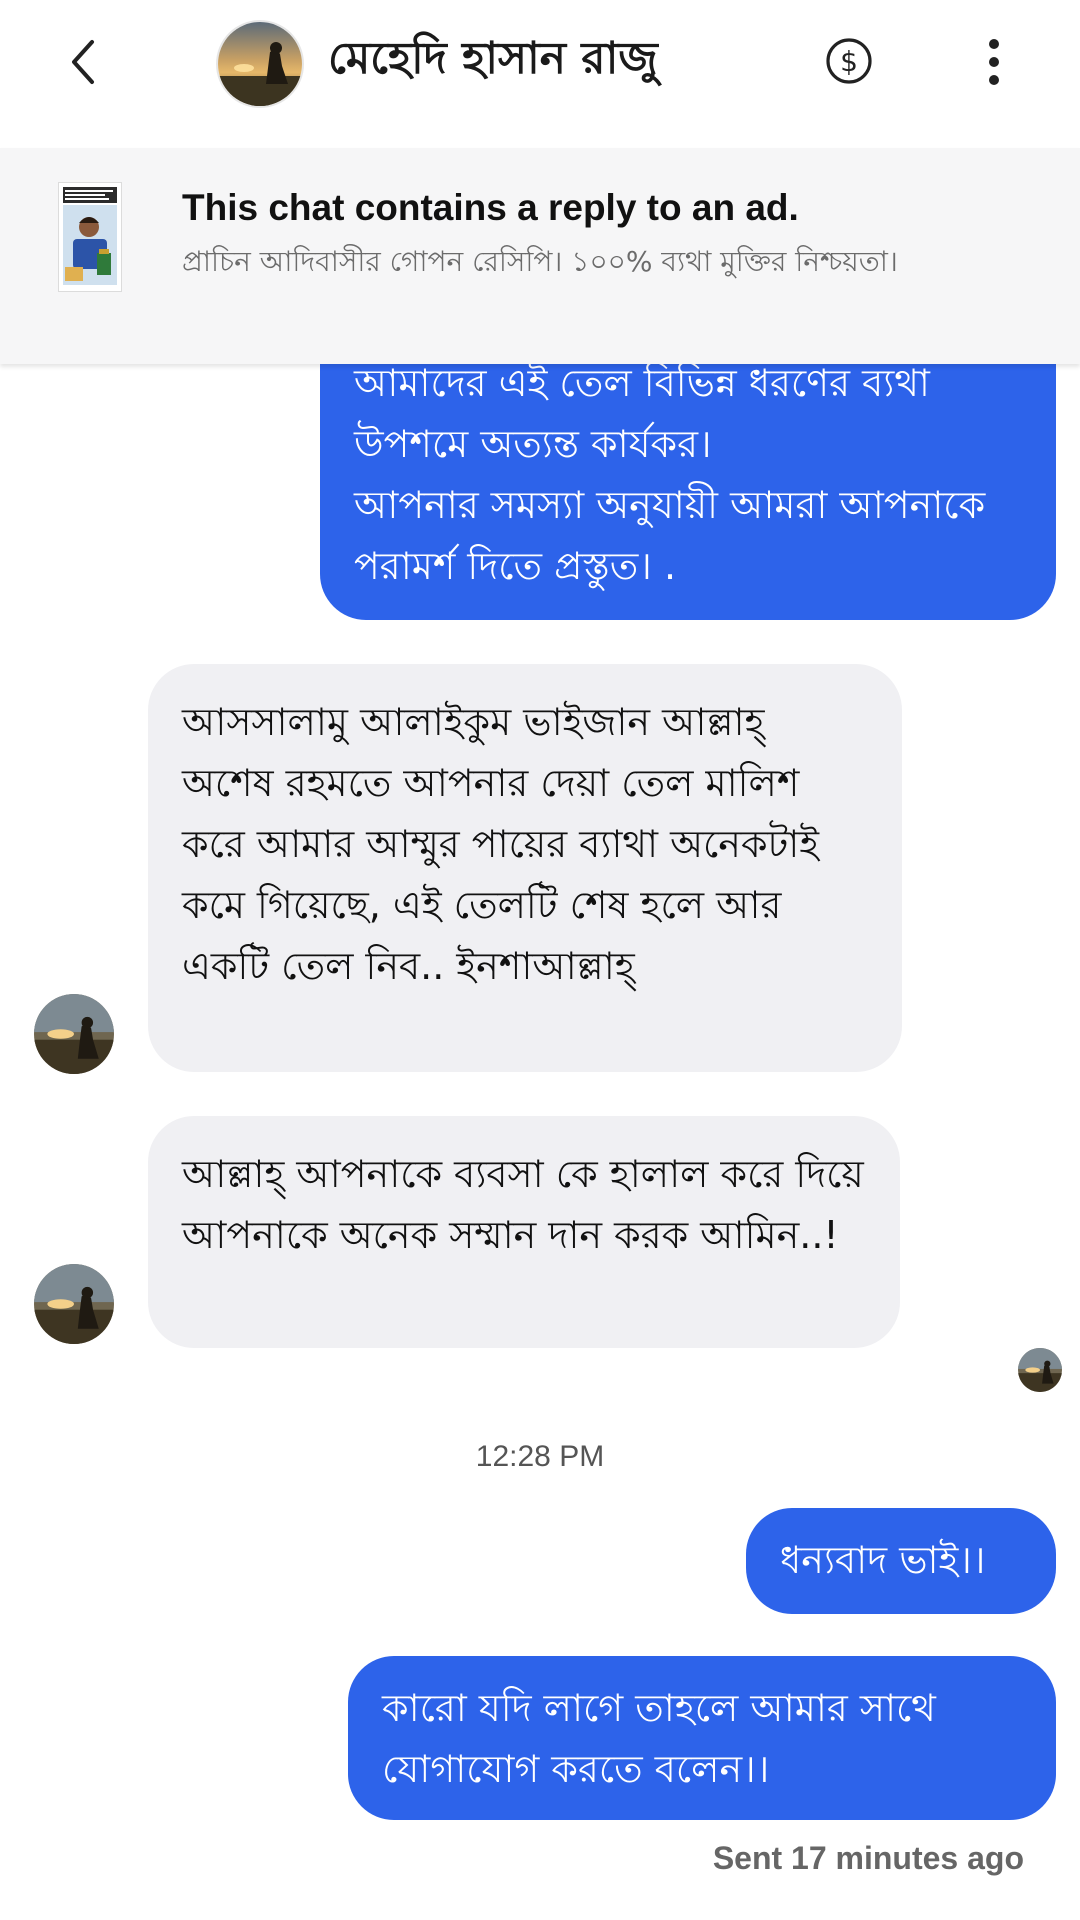  What do you see at coordinates (540, 1456) in the screenshot?
I see `timestamp-divider: 12:28 PM` at bounding box center [540, 1456].